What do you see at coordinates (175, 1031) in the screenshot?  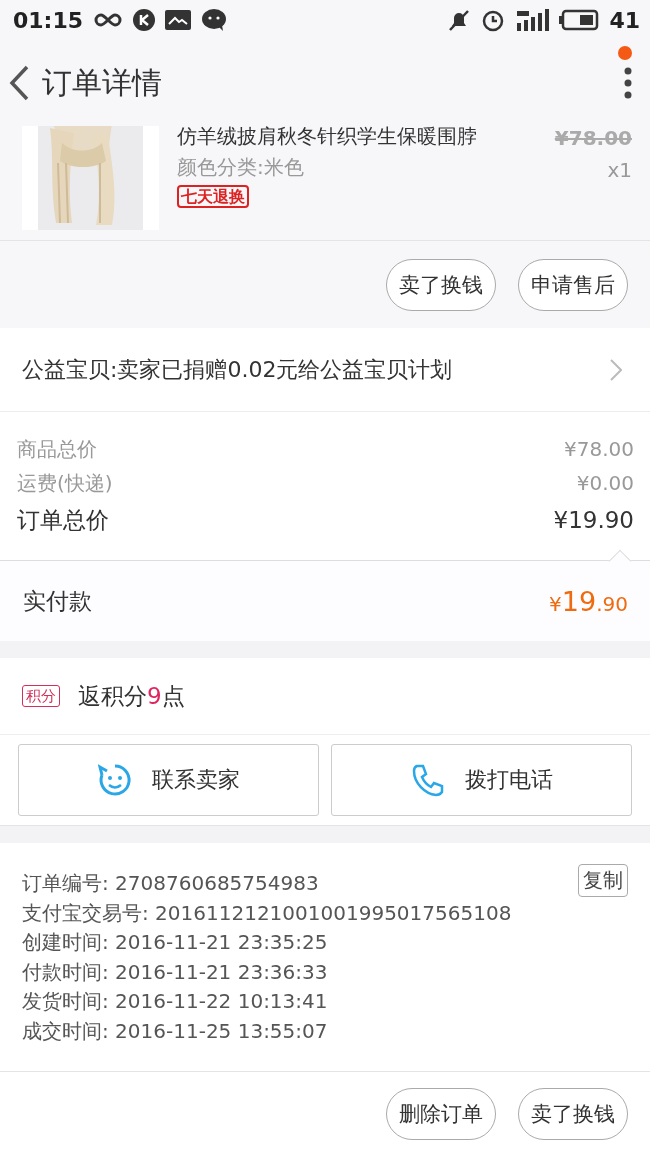 I see `order-info-line: 成交时间: 2016-11-25 13:55:07` at bounding box center [175, 1031].